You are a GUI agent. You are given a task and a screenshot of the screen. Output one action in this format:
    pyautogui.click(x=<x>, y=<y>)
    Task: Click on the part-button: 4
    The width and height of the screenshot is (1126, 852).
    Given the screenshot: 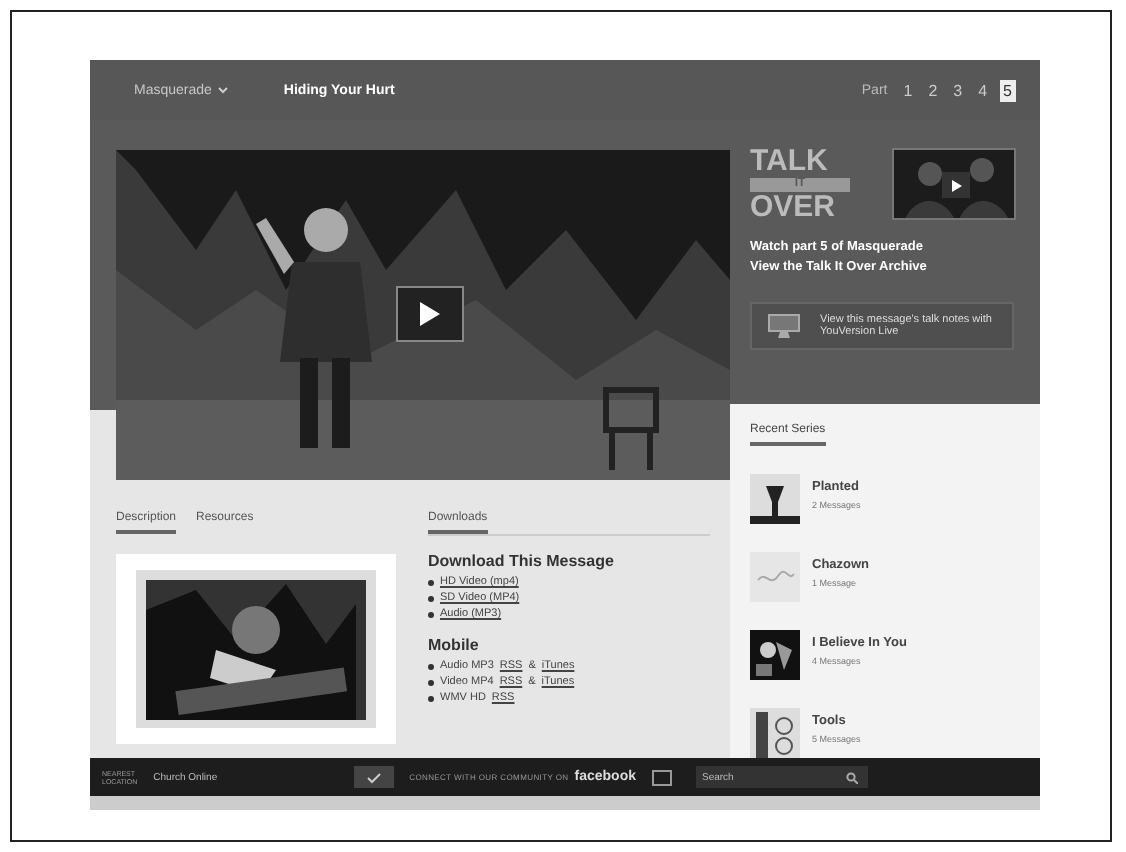 What is the action you would take?
    pyautogui.click(x=983, y=90)
    